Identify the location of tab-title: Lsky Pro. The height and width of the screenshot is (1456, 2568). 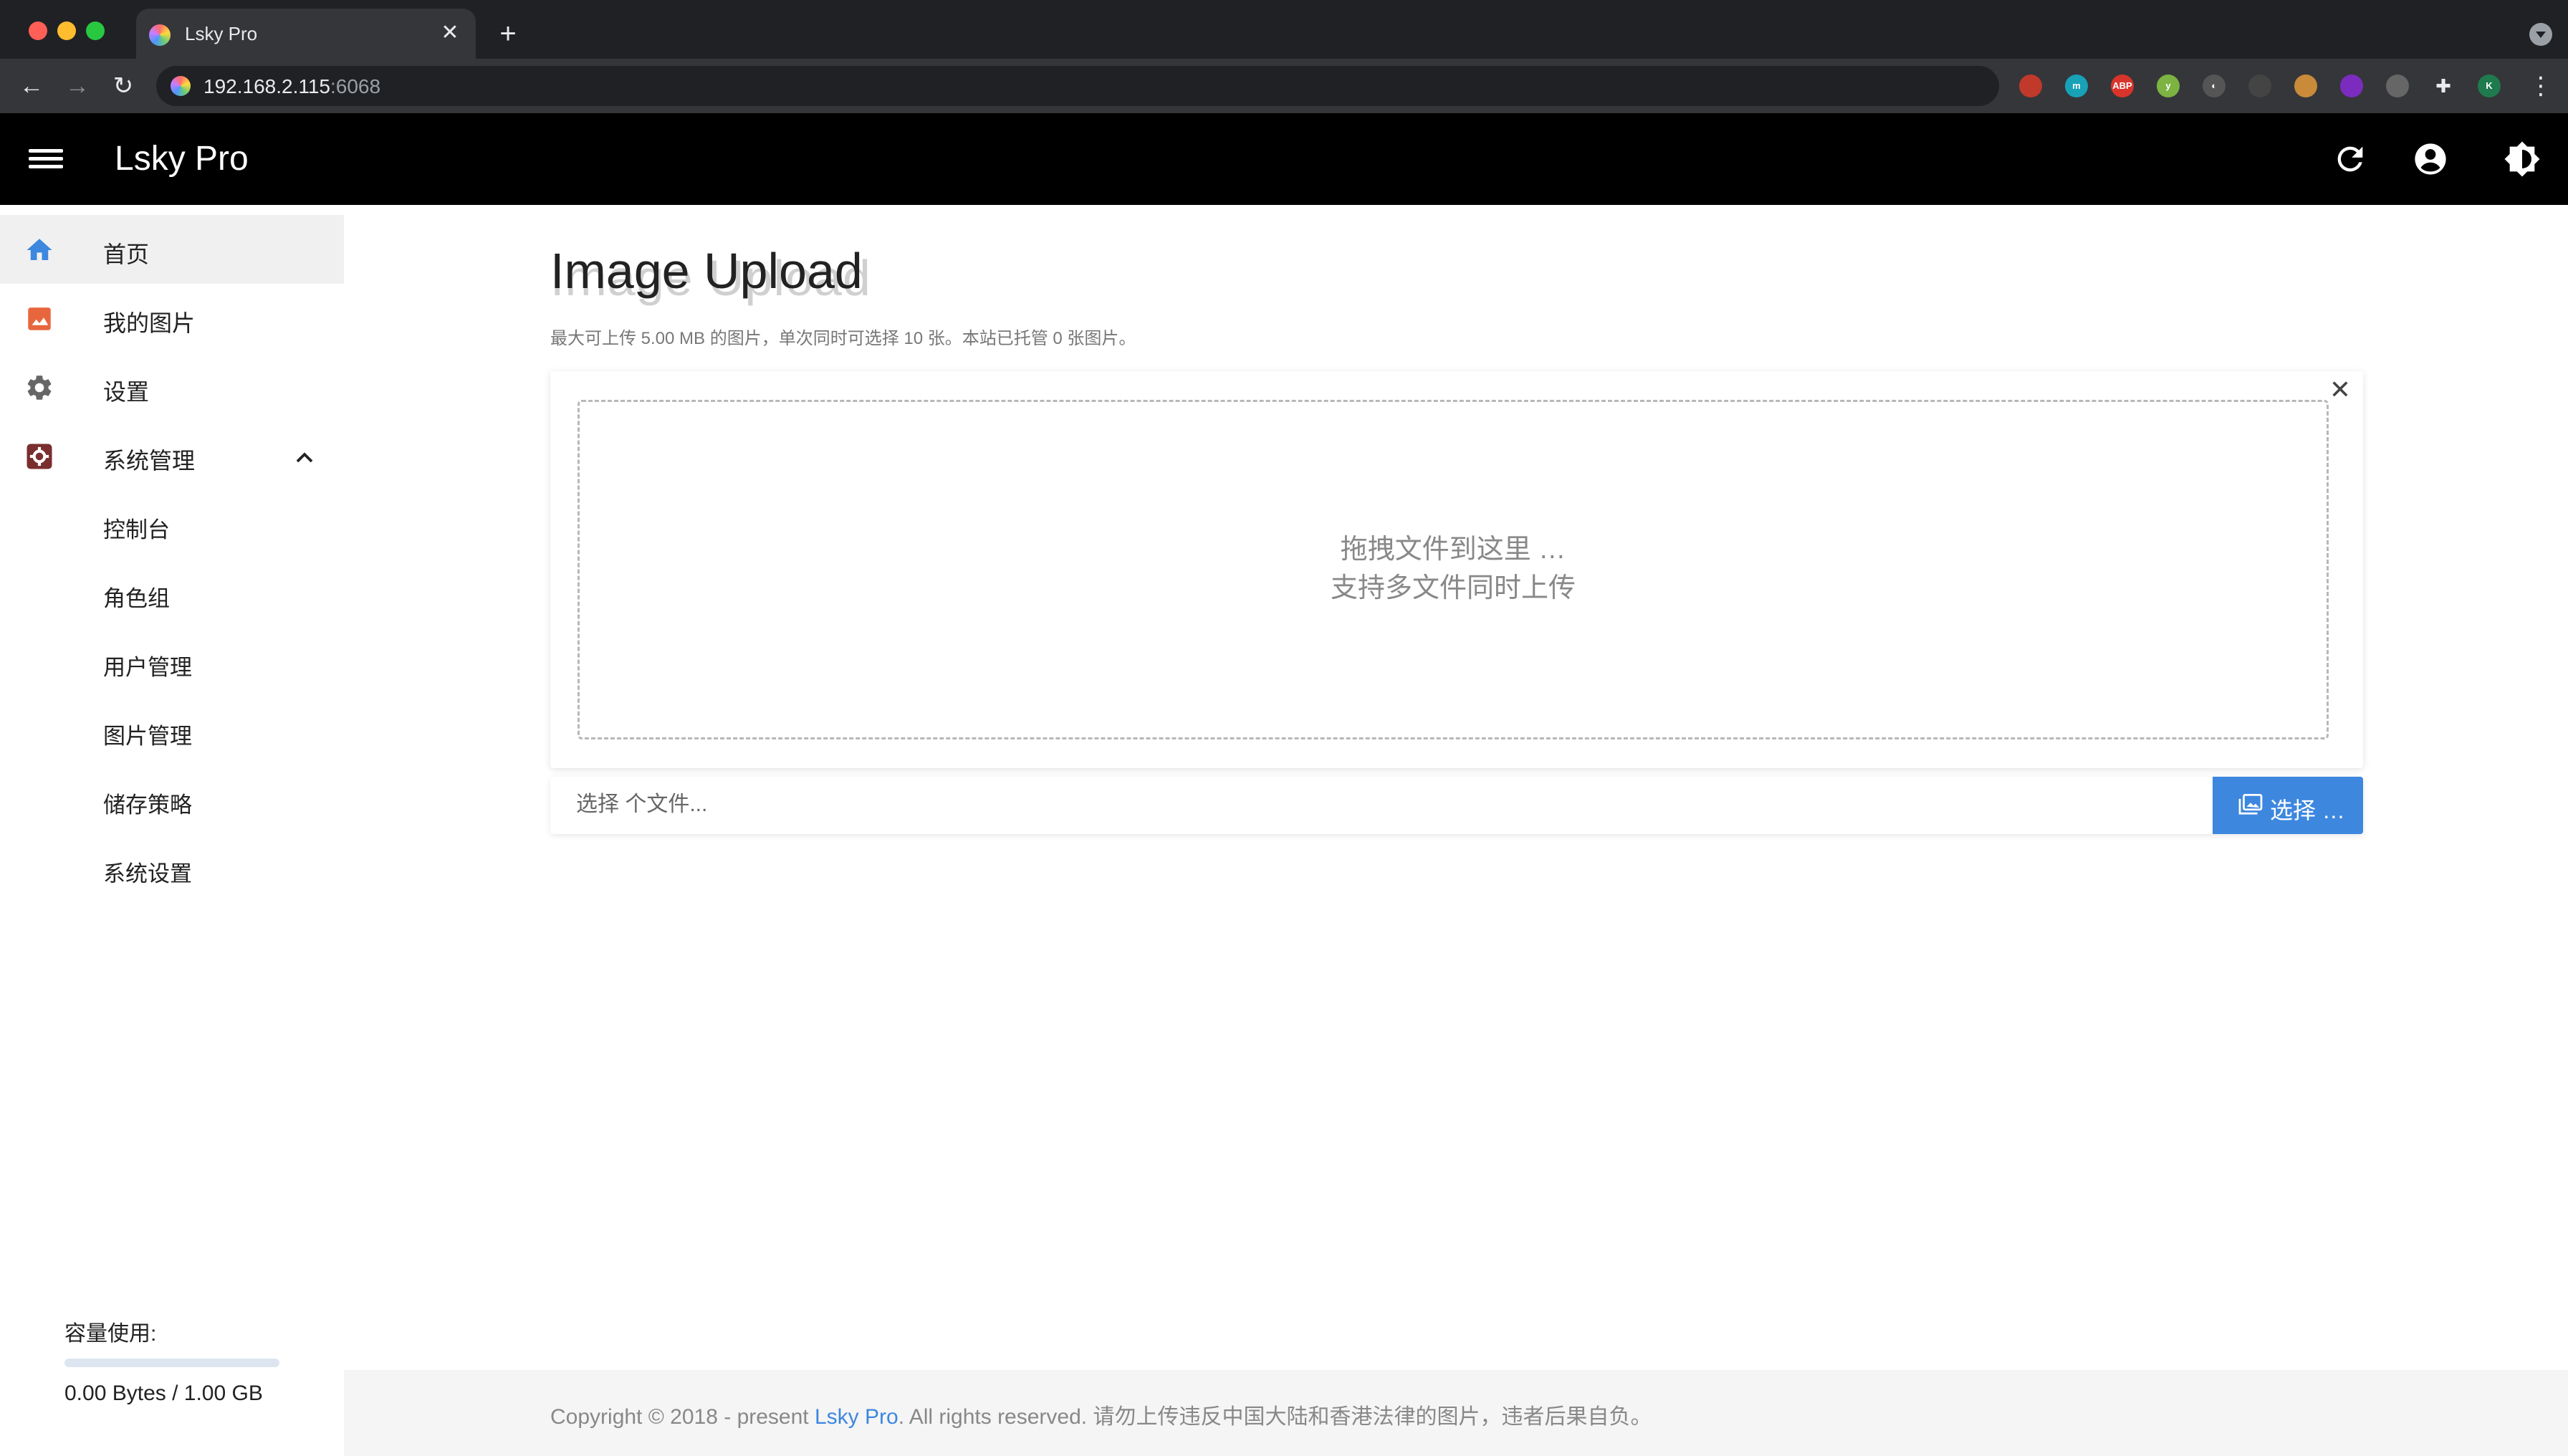
(221, 33).